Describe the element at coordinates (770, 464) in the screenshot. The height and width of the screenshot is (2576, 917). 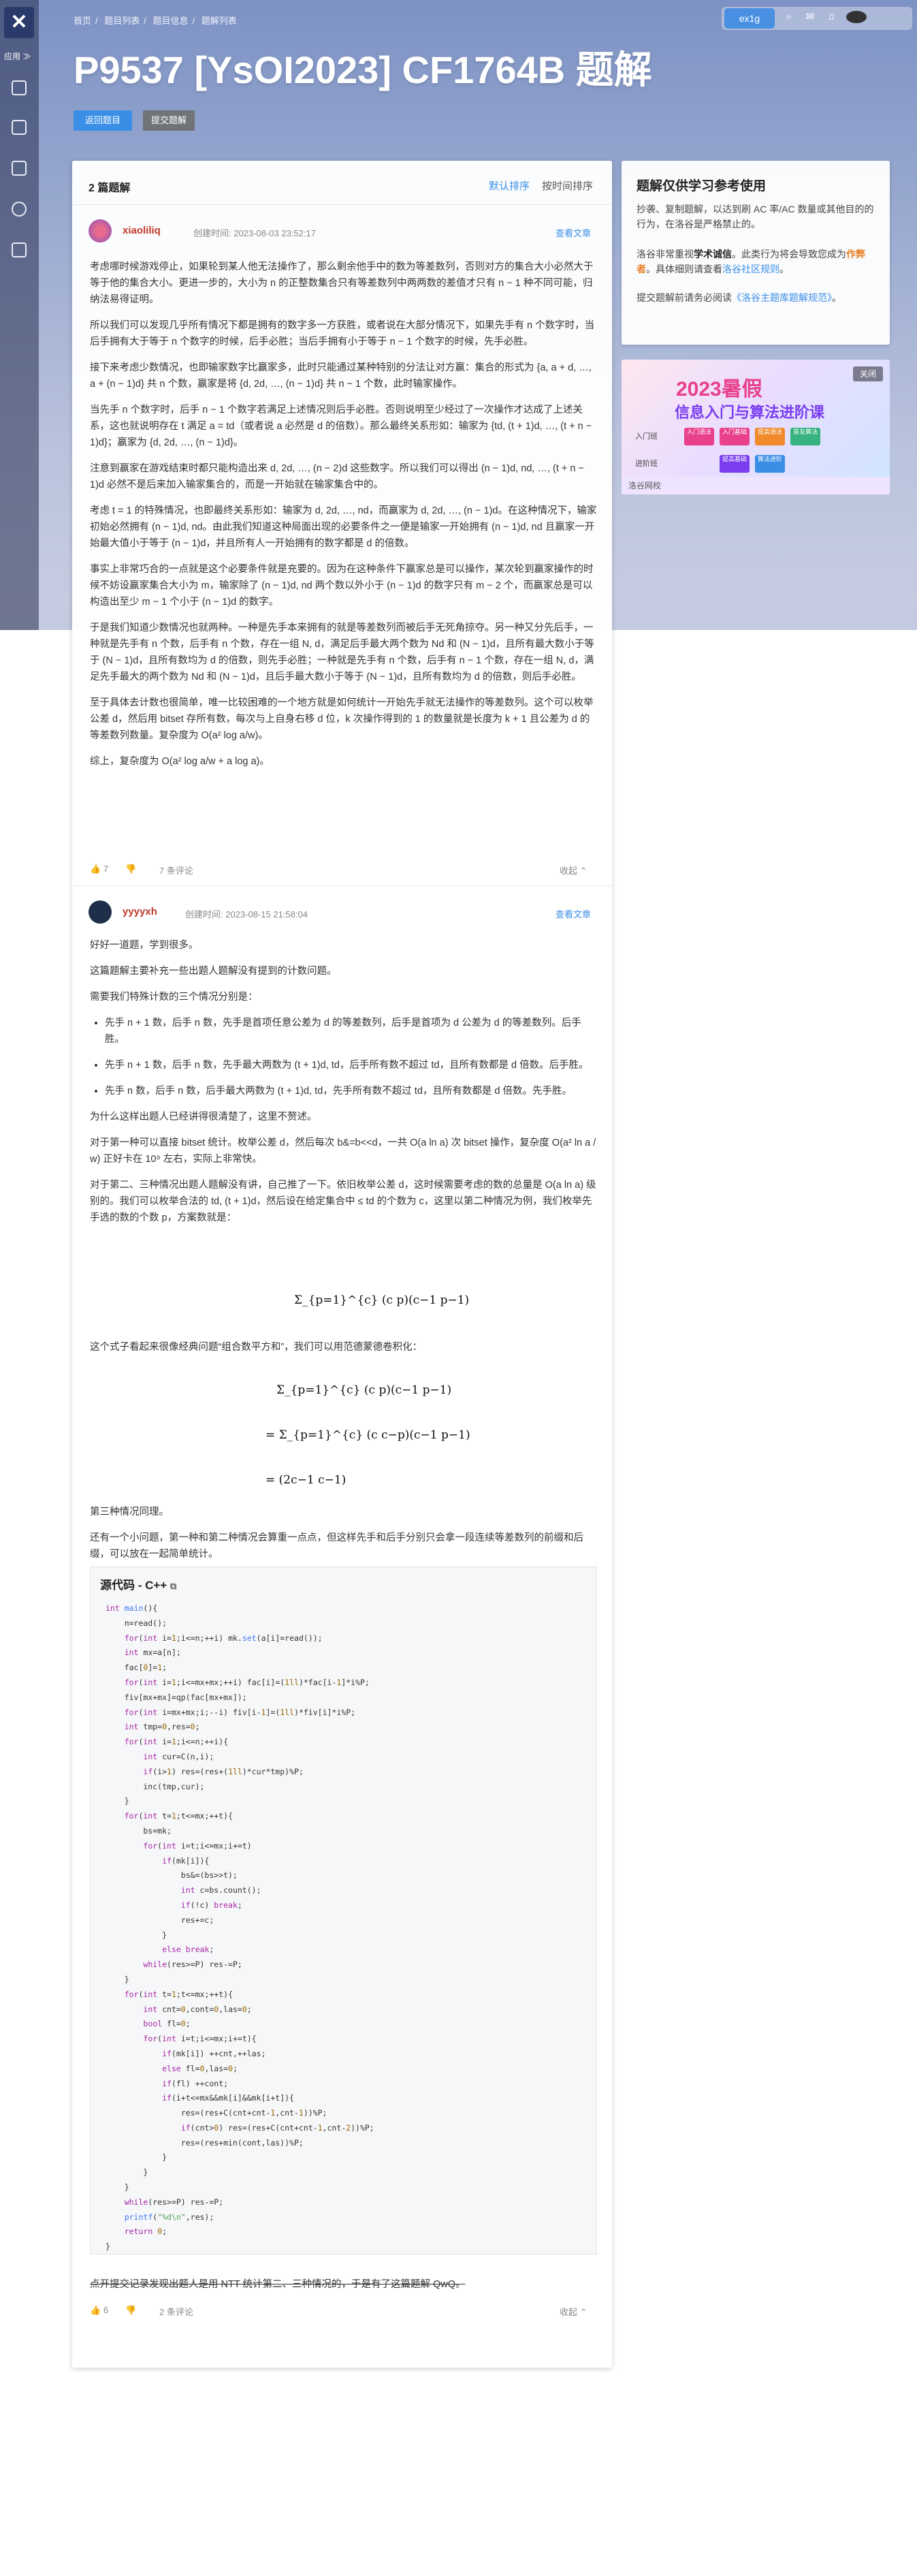
I see `ad-chip: 算法进阶` at that location.